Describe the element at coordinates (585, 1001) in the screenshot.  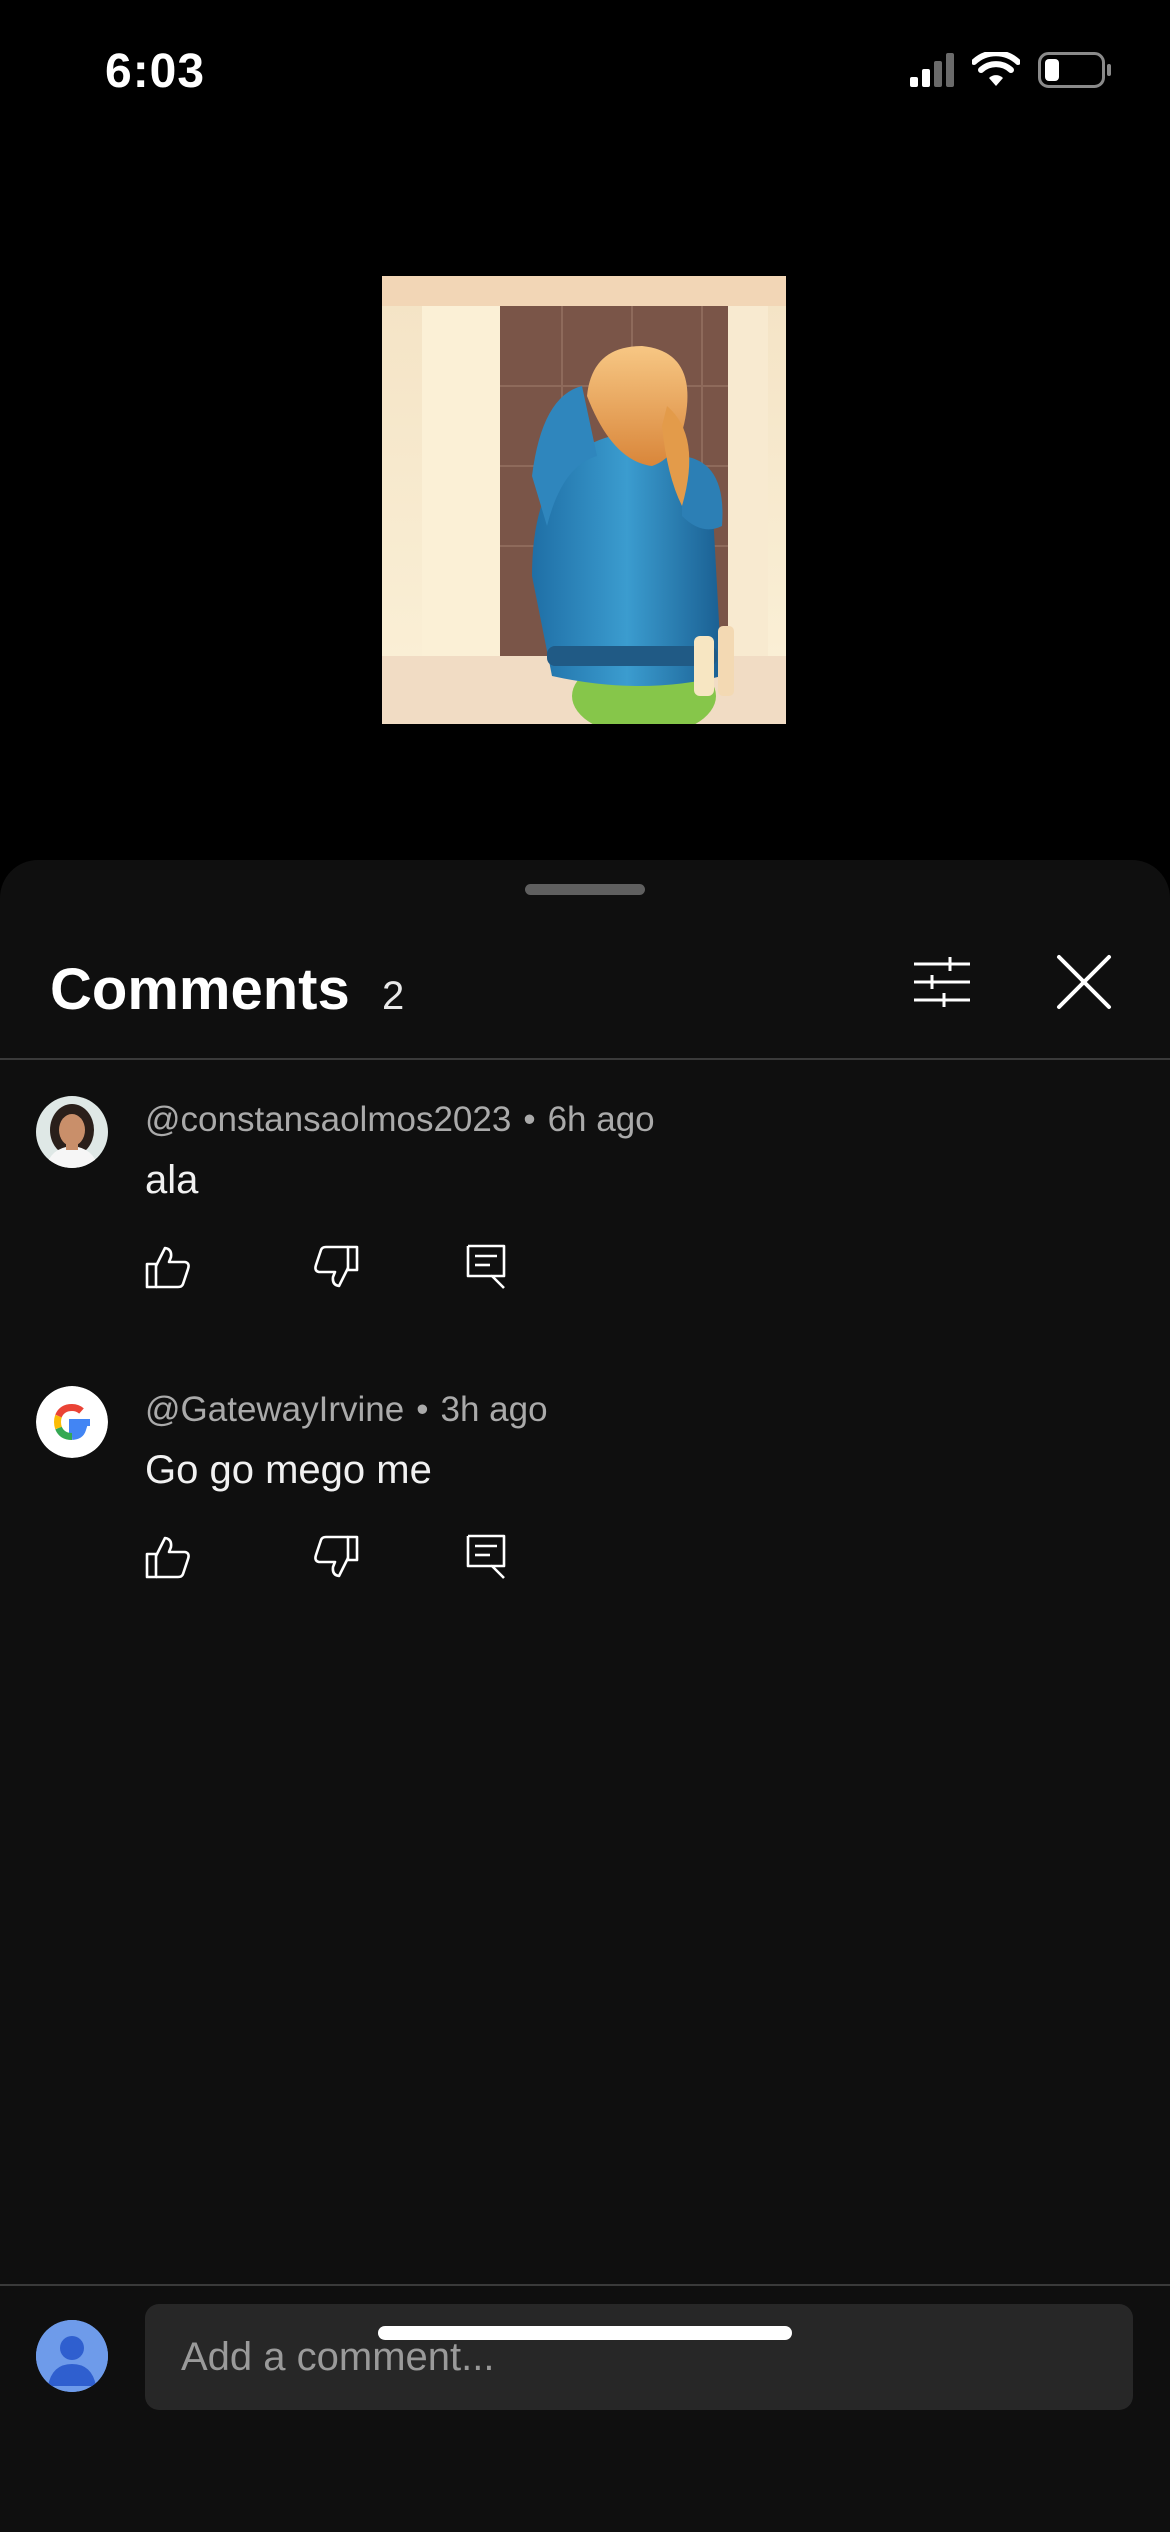
I see `comments-header: Comments 2` at that location.